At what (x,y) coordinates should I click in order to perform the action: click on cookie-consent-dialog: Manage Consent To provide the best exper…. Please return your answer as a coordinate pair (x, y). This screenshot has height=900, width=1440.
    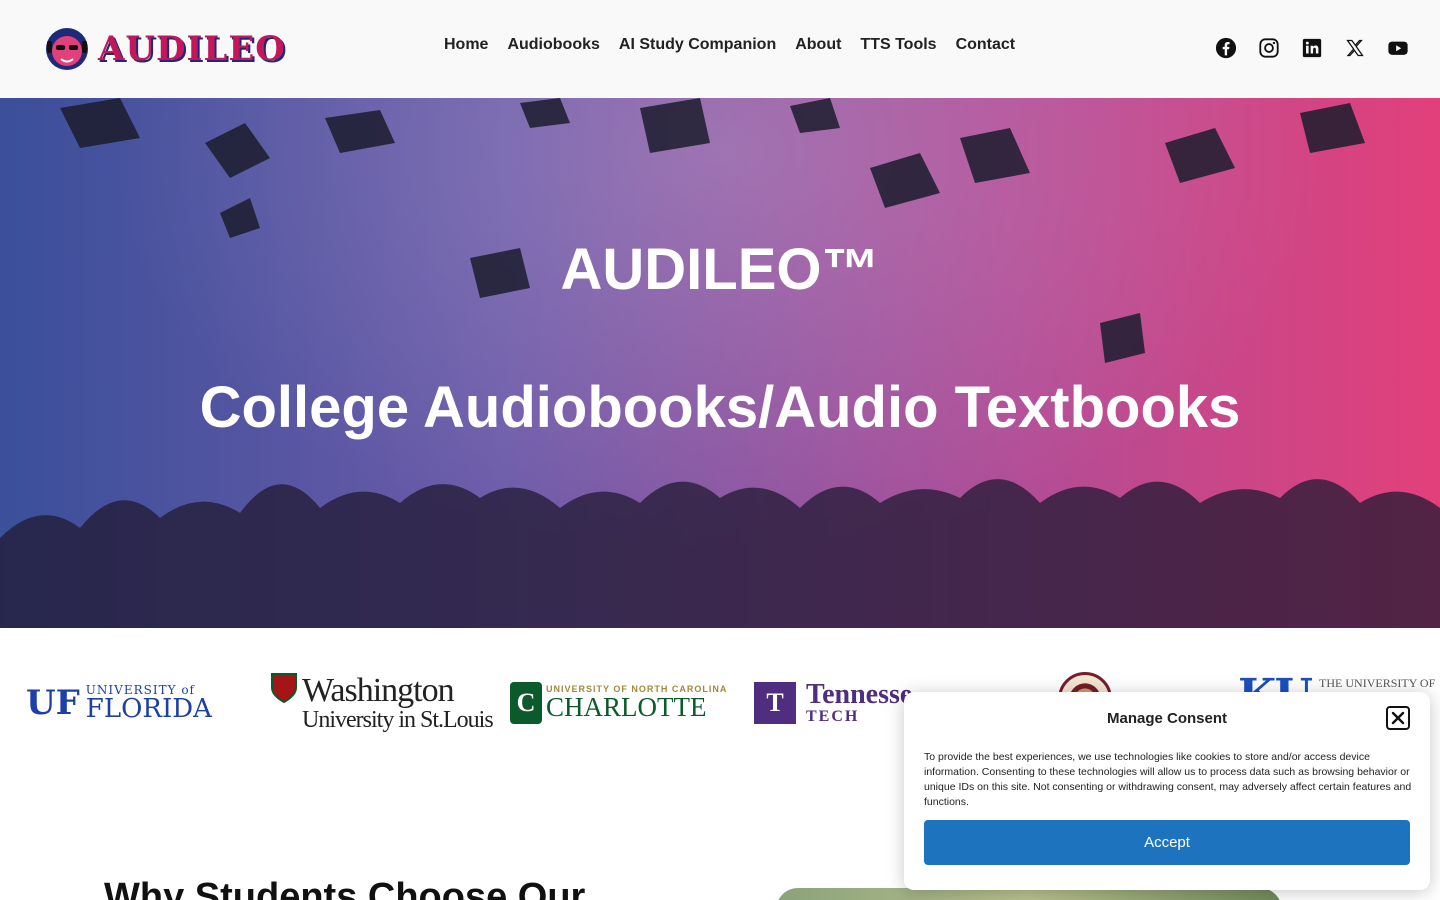
    Looking at the image, I should click on (1167, 791).